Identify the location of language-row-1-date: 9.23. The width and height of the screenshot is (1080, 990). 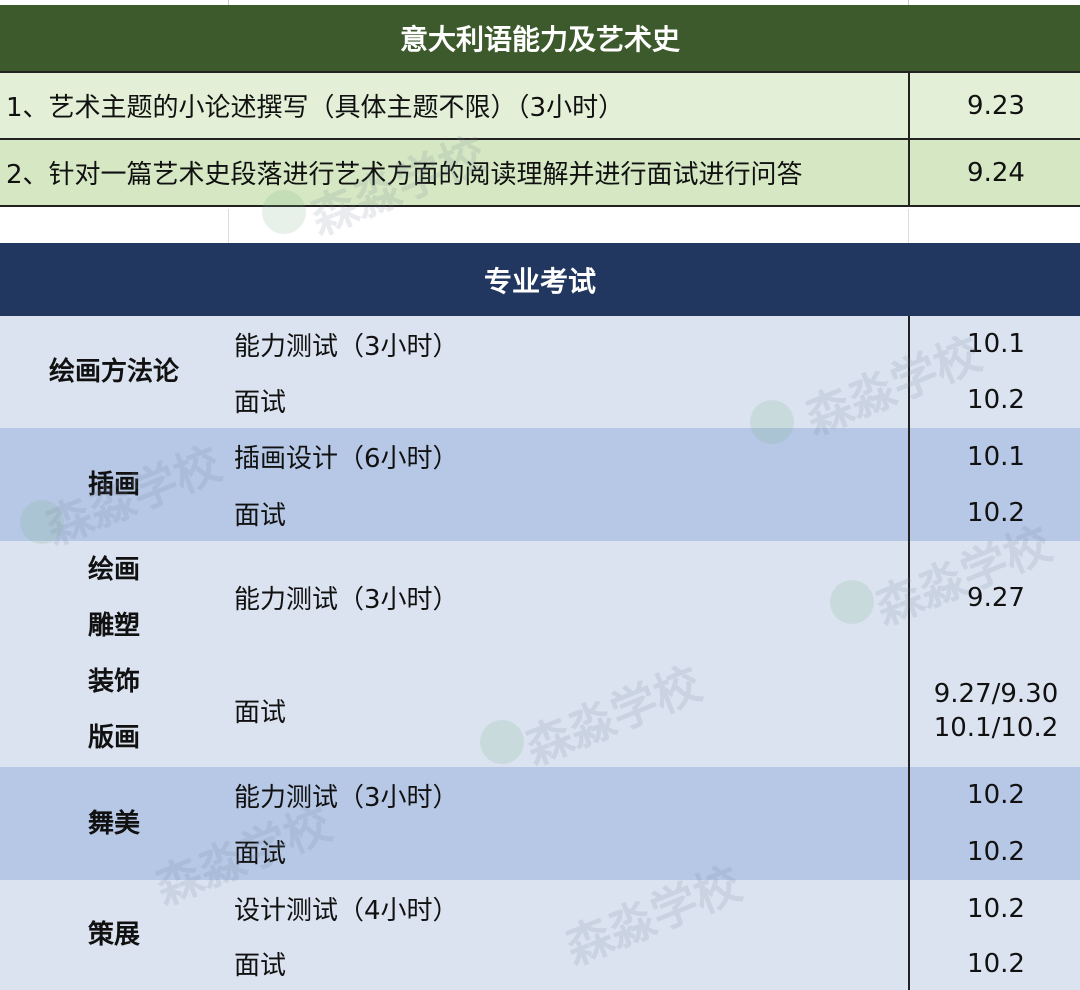
(994, 105).